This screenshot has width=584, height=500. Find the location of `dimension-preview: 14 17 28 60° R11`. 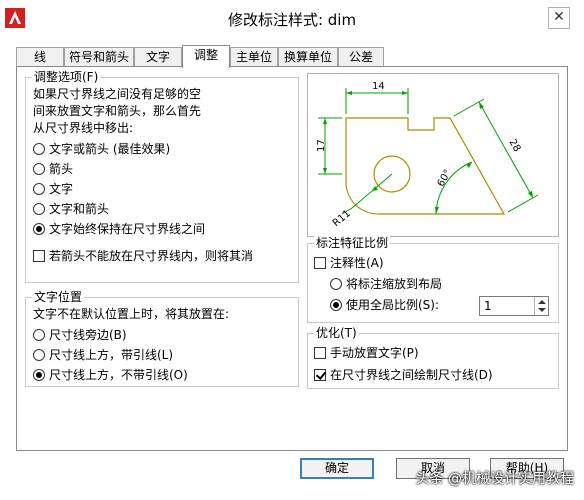

dimension-preview: 14 17 28 60° R11 is located at coordinates (433, 155).